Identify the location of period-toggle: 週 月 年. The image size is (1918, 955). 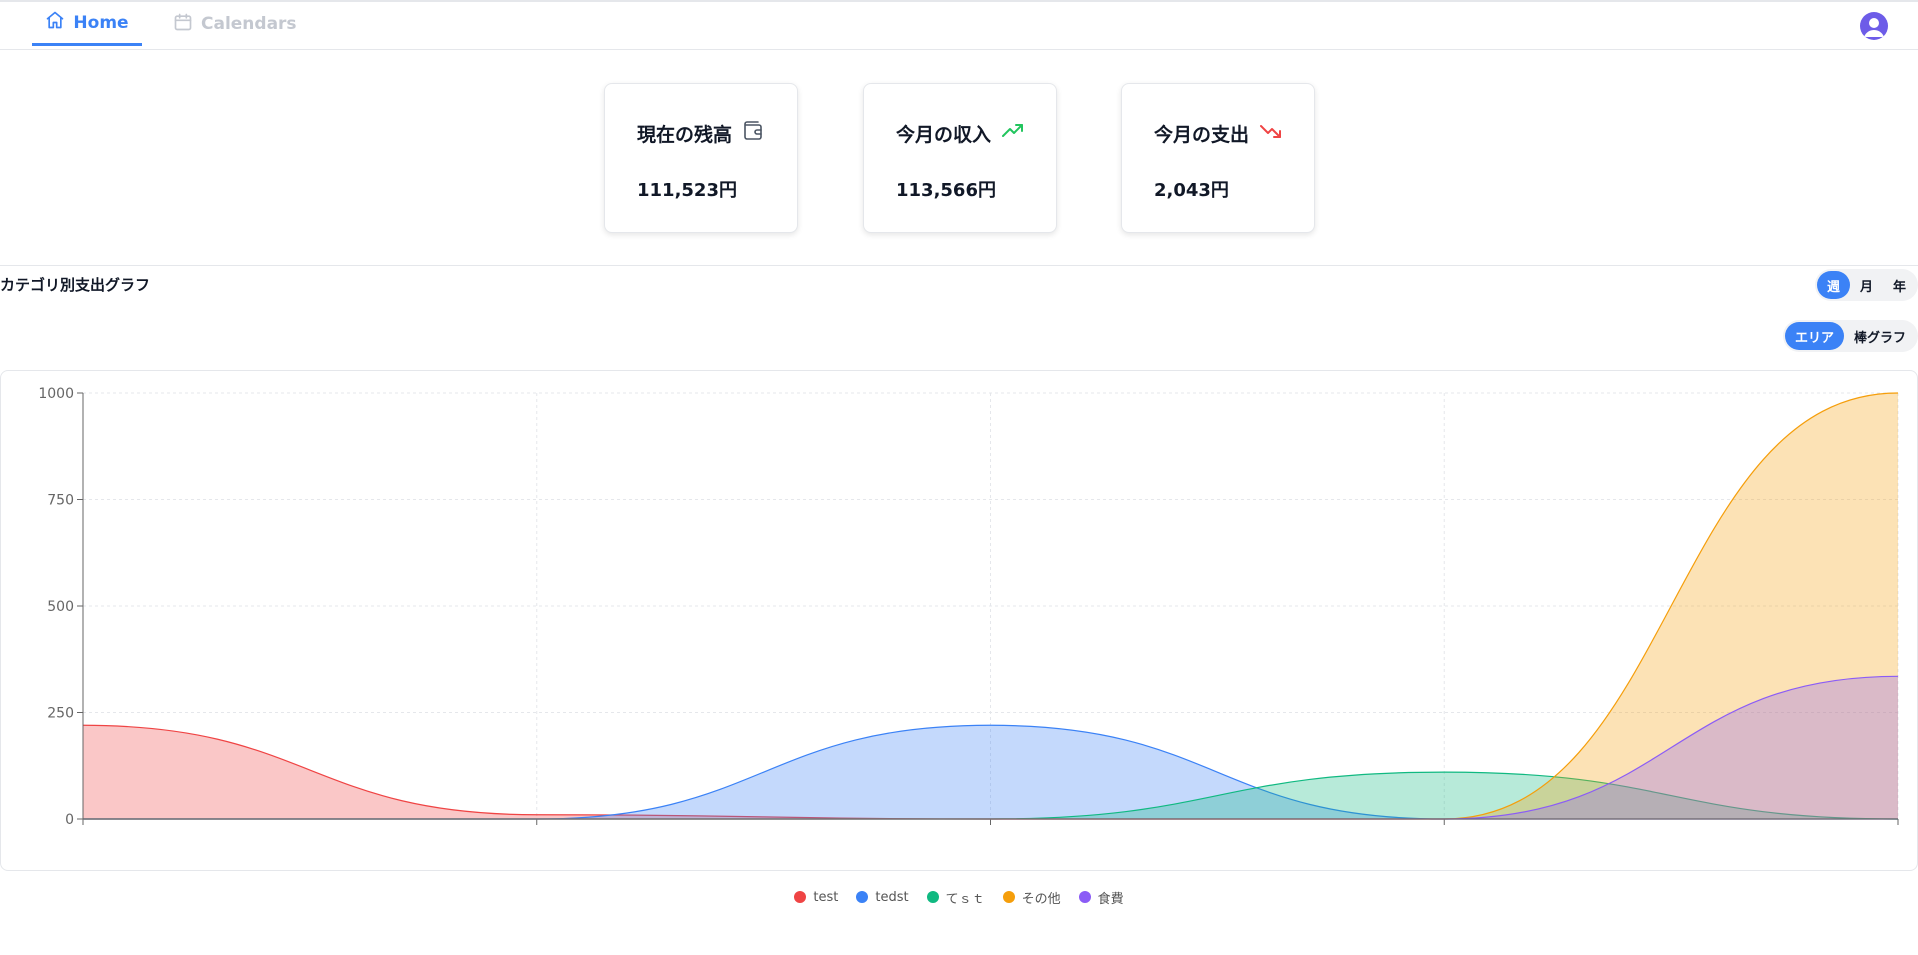
(1866, 285).